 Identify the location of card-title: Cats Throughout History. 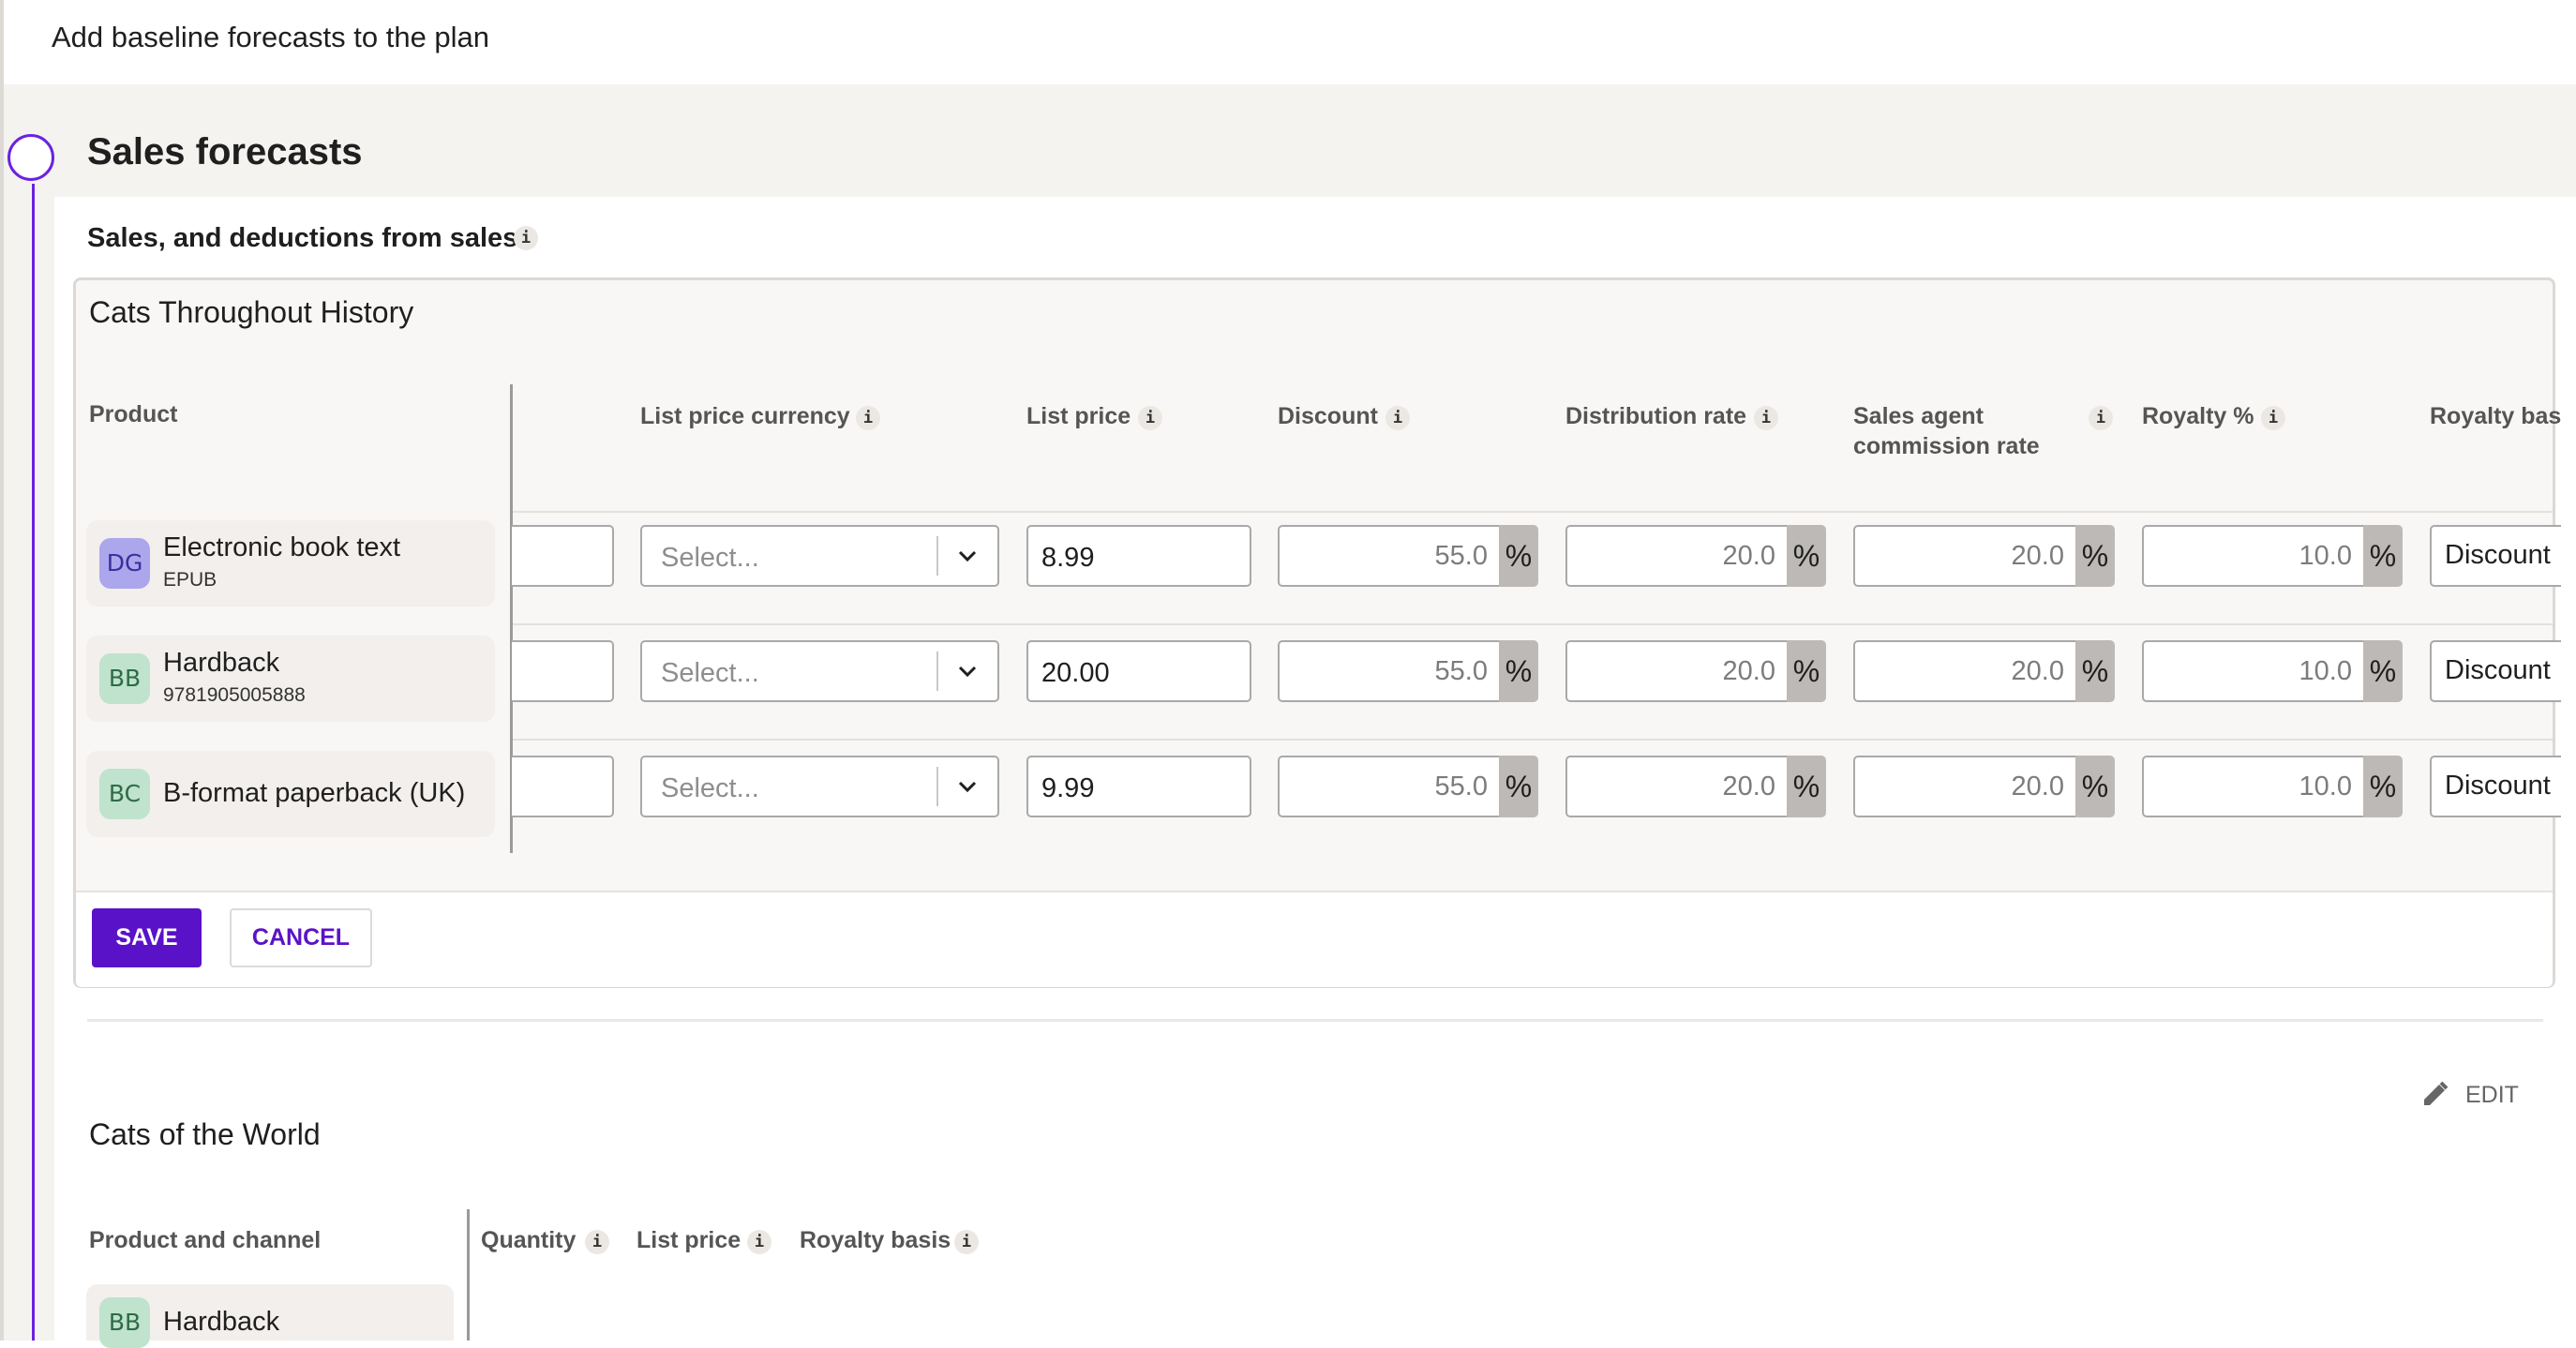
(252, 312).